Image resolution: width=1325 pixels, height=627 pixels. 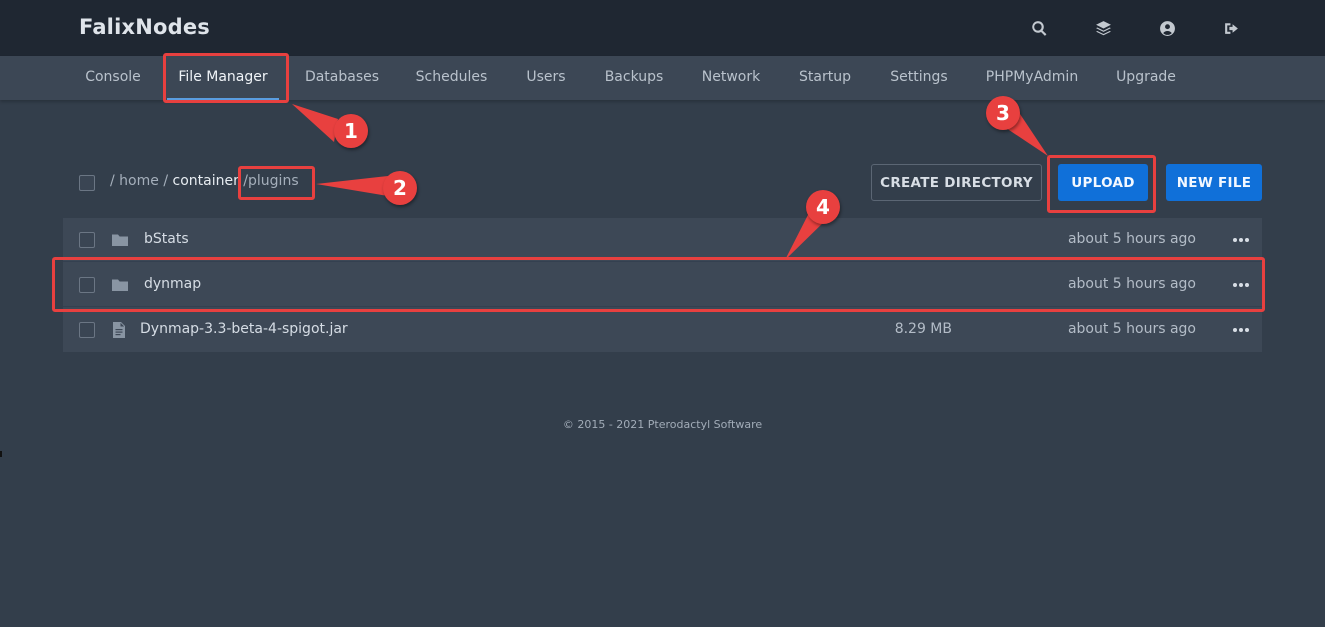 I want to click on file-name: Dynmap-3.3-beta-4-spigot.jar, so click(x=244, y=329).